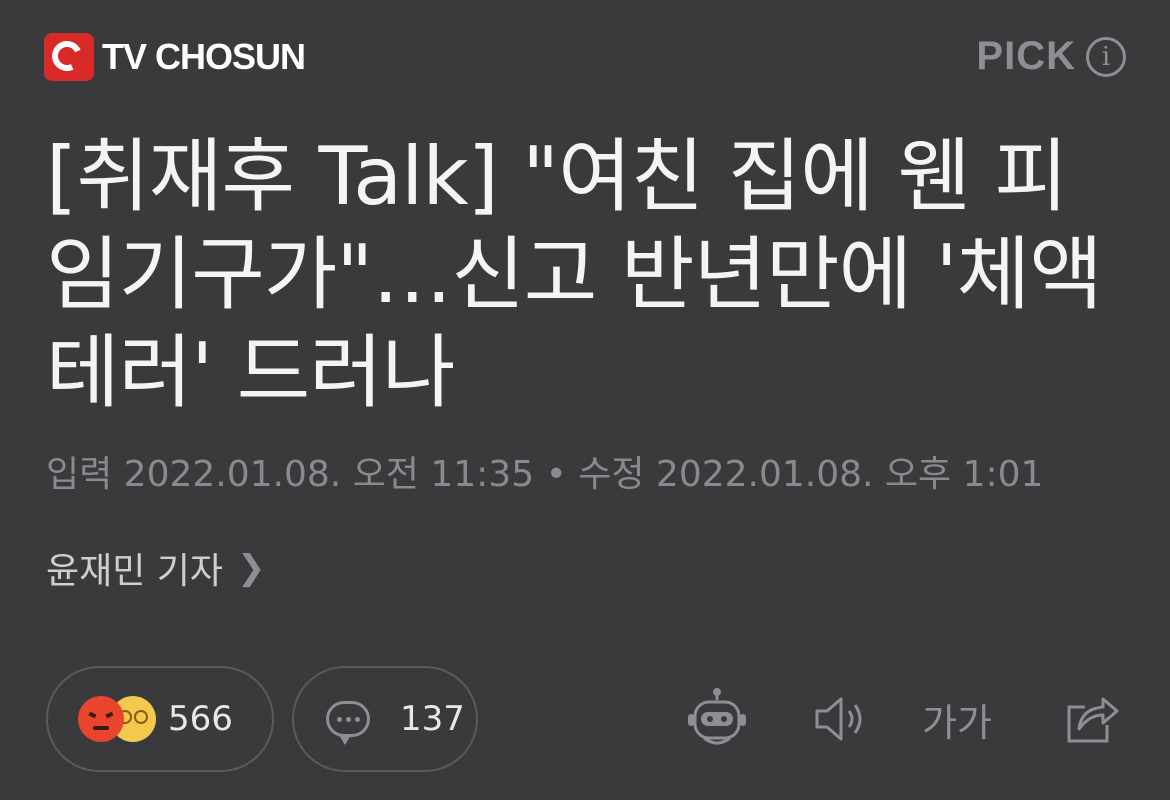 This screenshot has width=1170, height=800. I want to click on reaction-count: 566, so click(200, 719).